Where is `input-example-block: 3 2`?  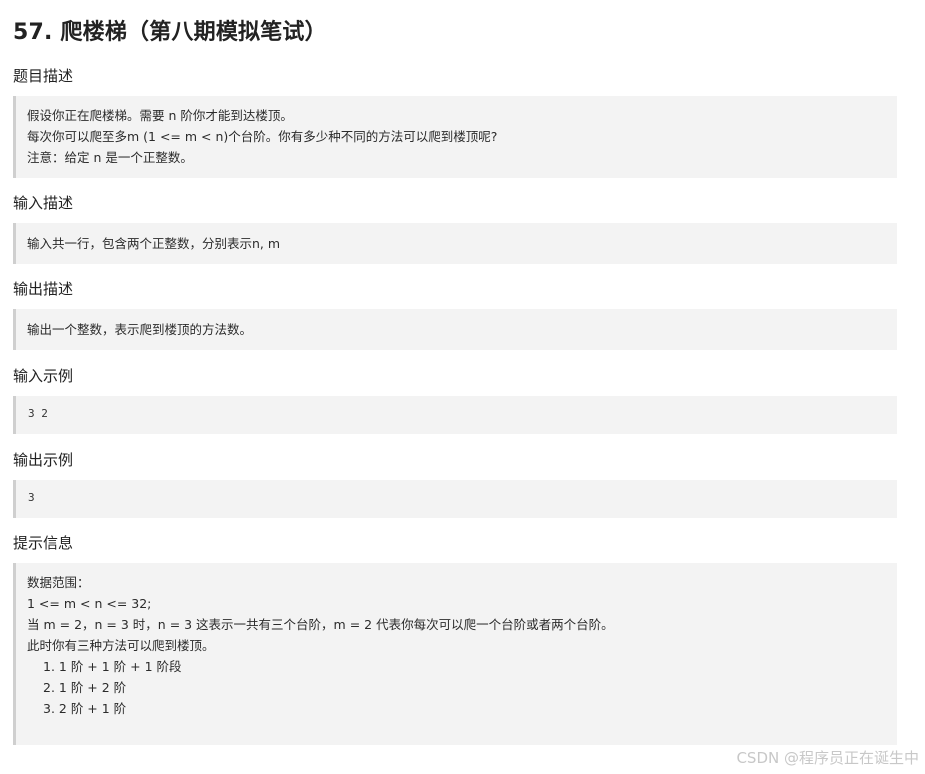 input-example-block: 3 2 is located at coordinates (455, 415).